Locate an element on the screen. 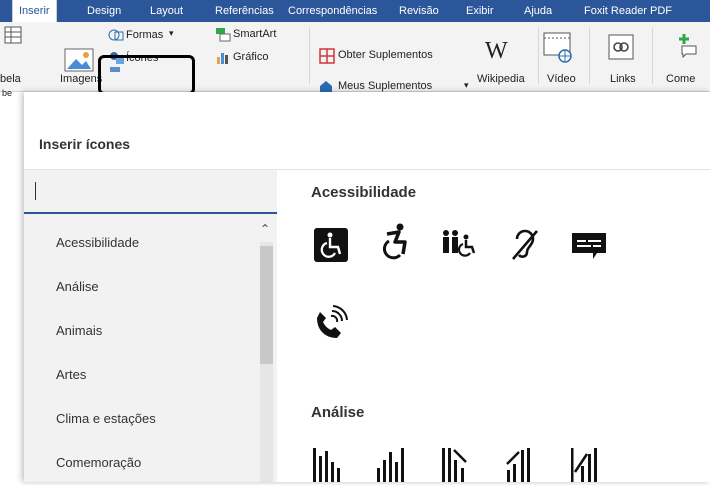 Image resolution: width=710 pixels, height=485 pixels. text-caret is located at coordinates (35, 191).